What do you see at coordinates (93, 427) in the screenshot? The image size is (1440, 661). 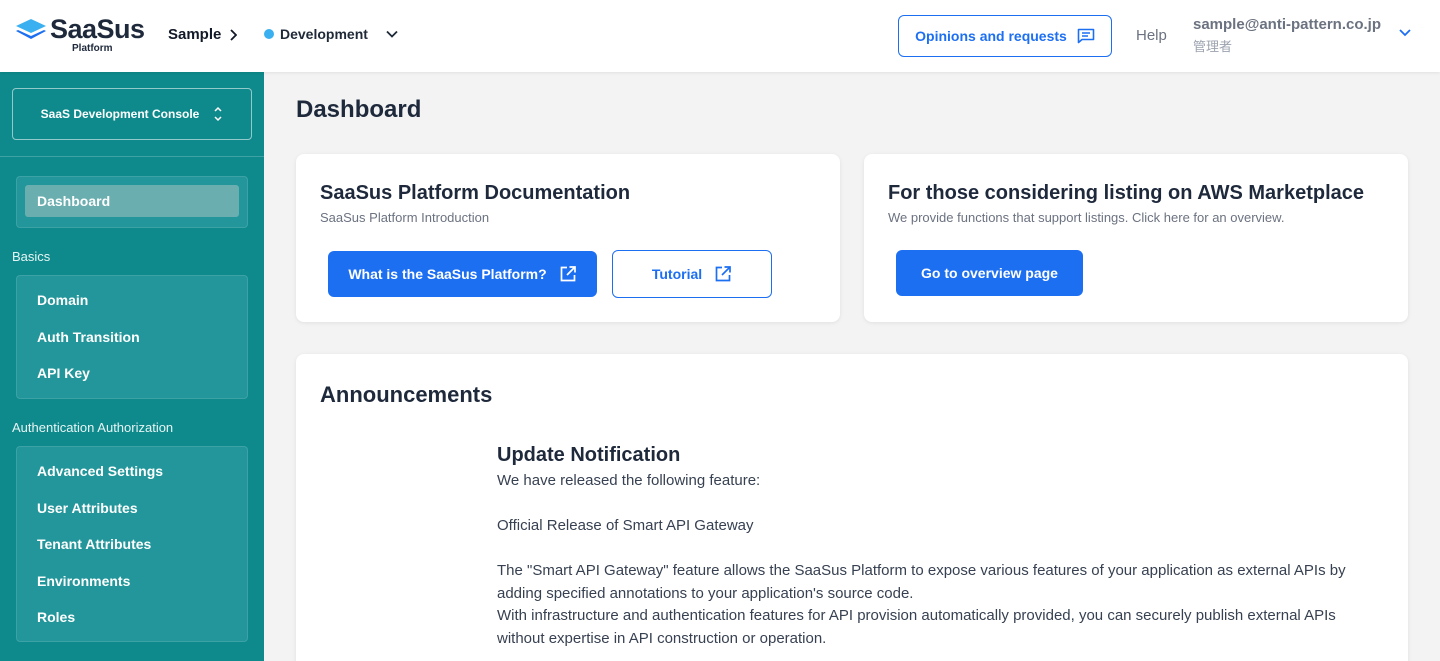 I see `sidebar-section-auth: Authentication Authorization` at bounding box center [93, 427].